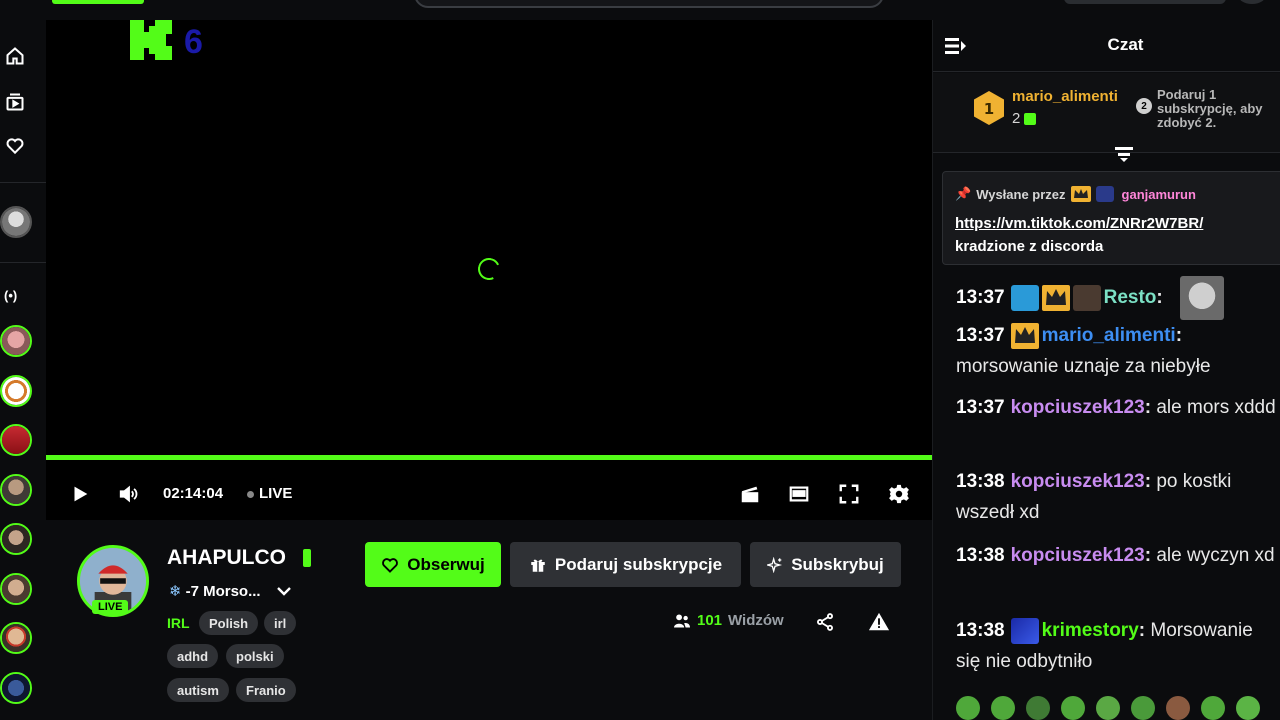  What do you see at coordinates (198, 690) in the screenshot?
I see `tag: autism` at bounding box center [198, 690].